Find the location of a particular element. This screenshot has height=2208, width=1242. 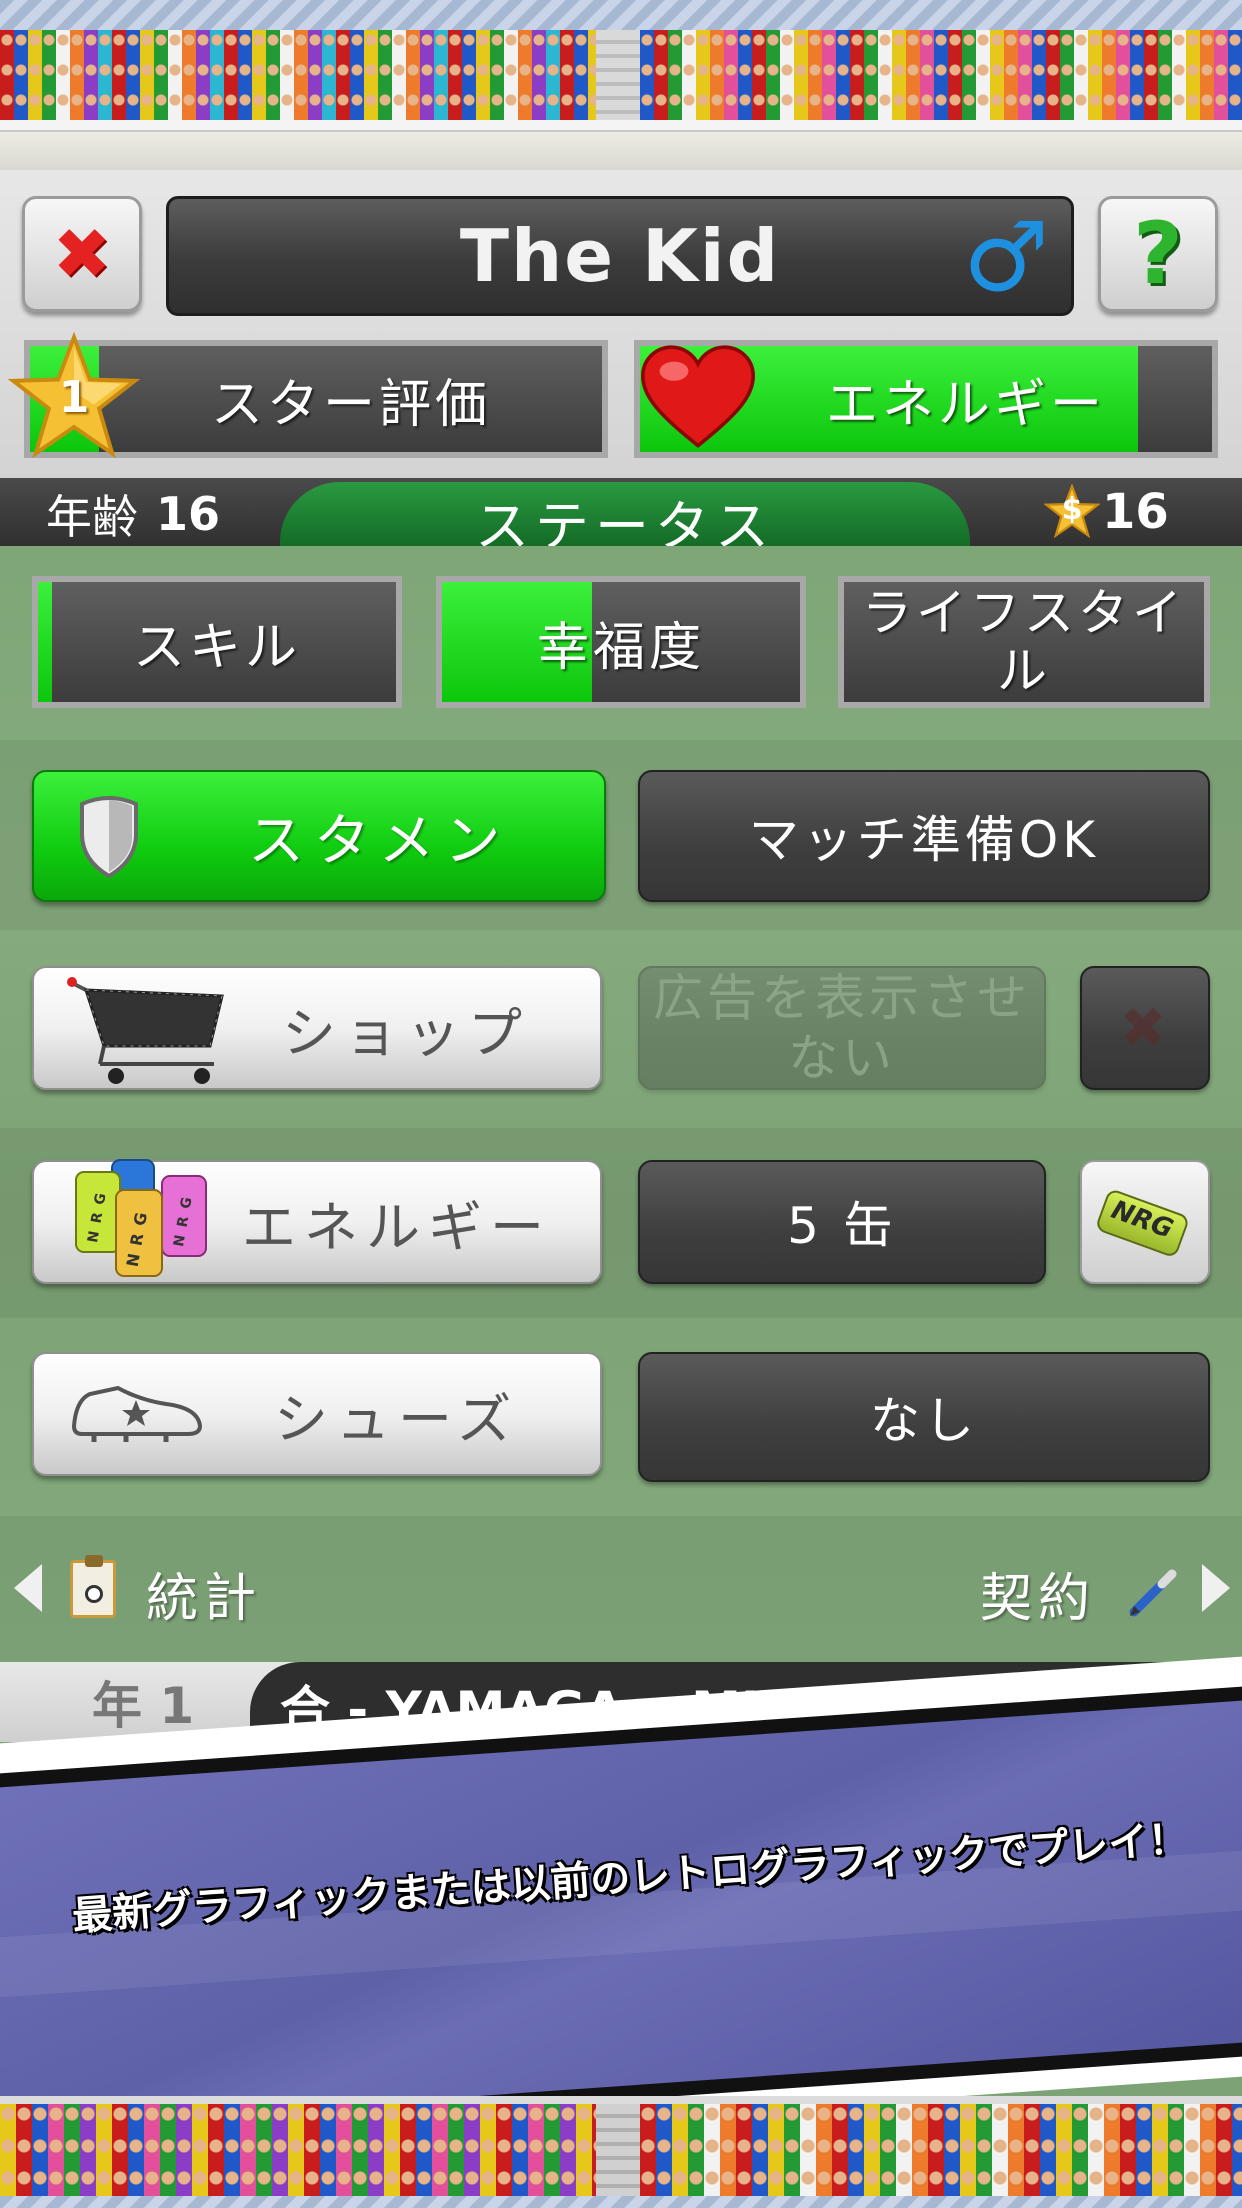

age-value: 16 is located at coordinates (188, 514).